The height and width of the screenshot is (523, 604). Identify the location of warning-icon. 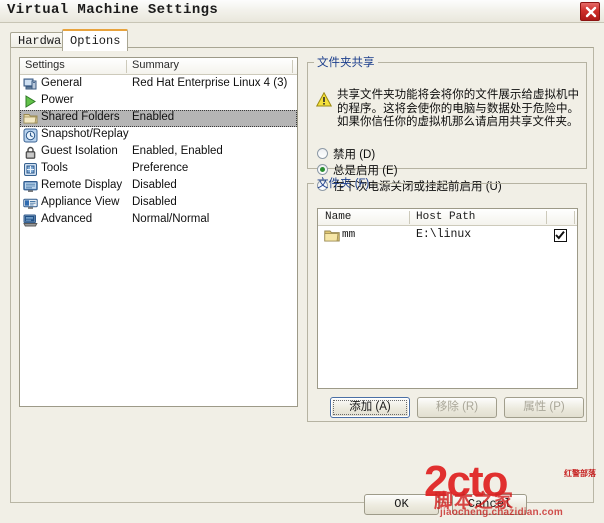
(324, 99).